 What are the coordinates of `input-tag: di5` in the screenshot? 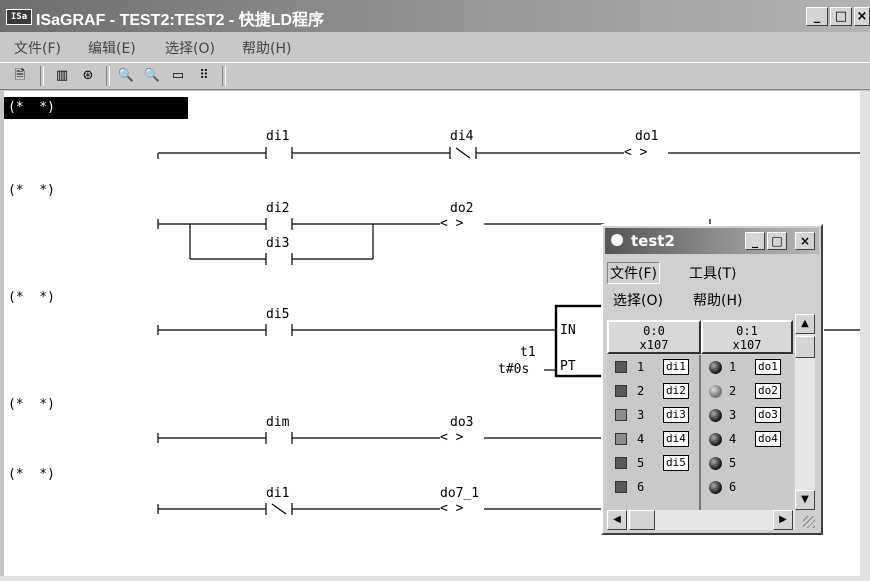 It's located at (676, 463).